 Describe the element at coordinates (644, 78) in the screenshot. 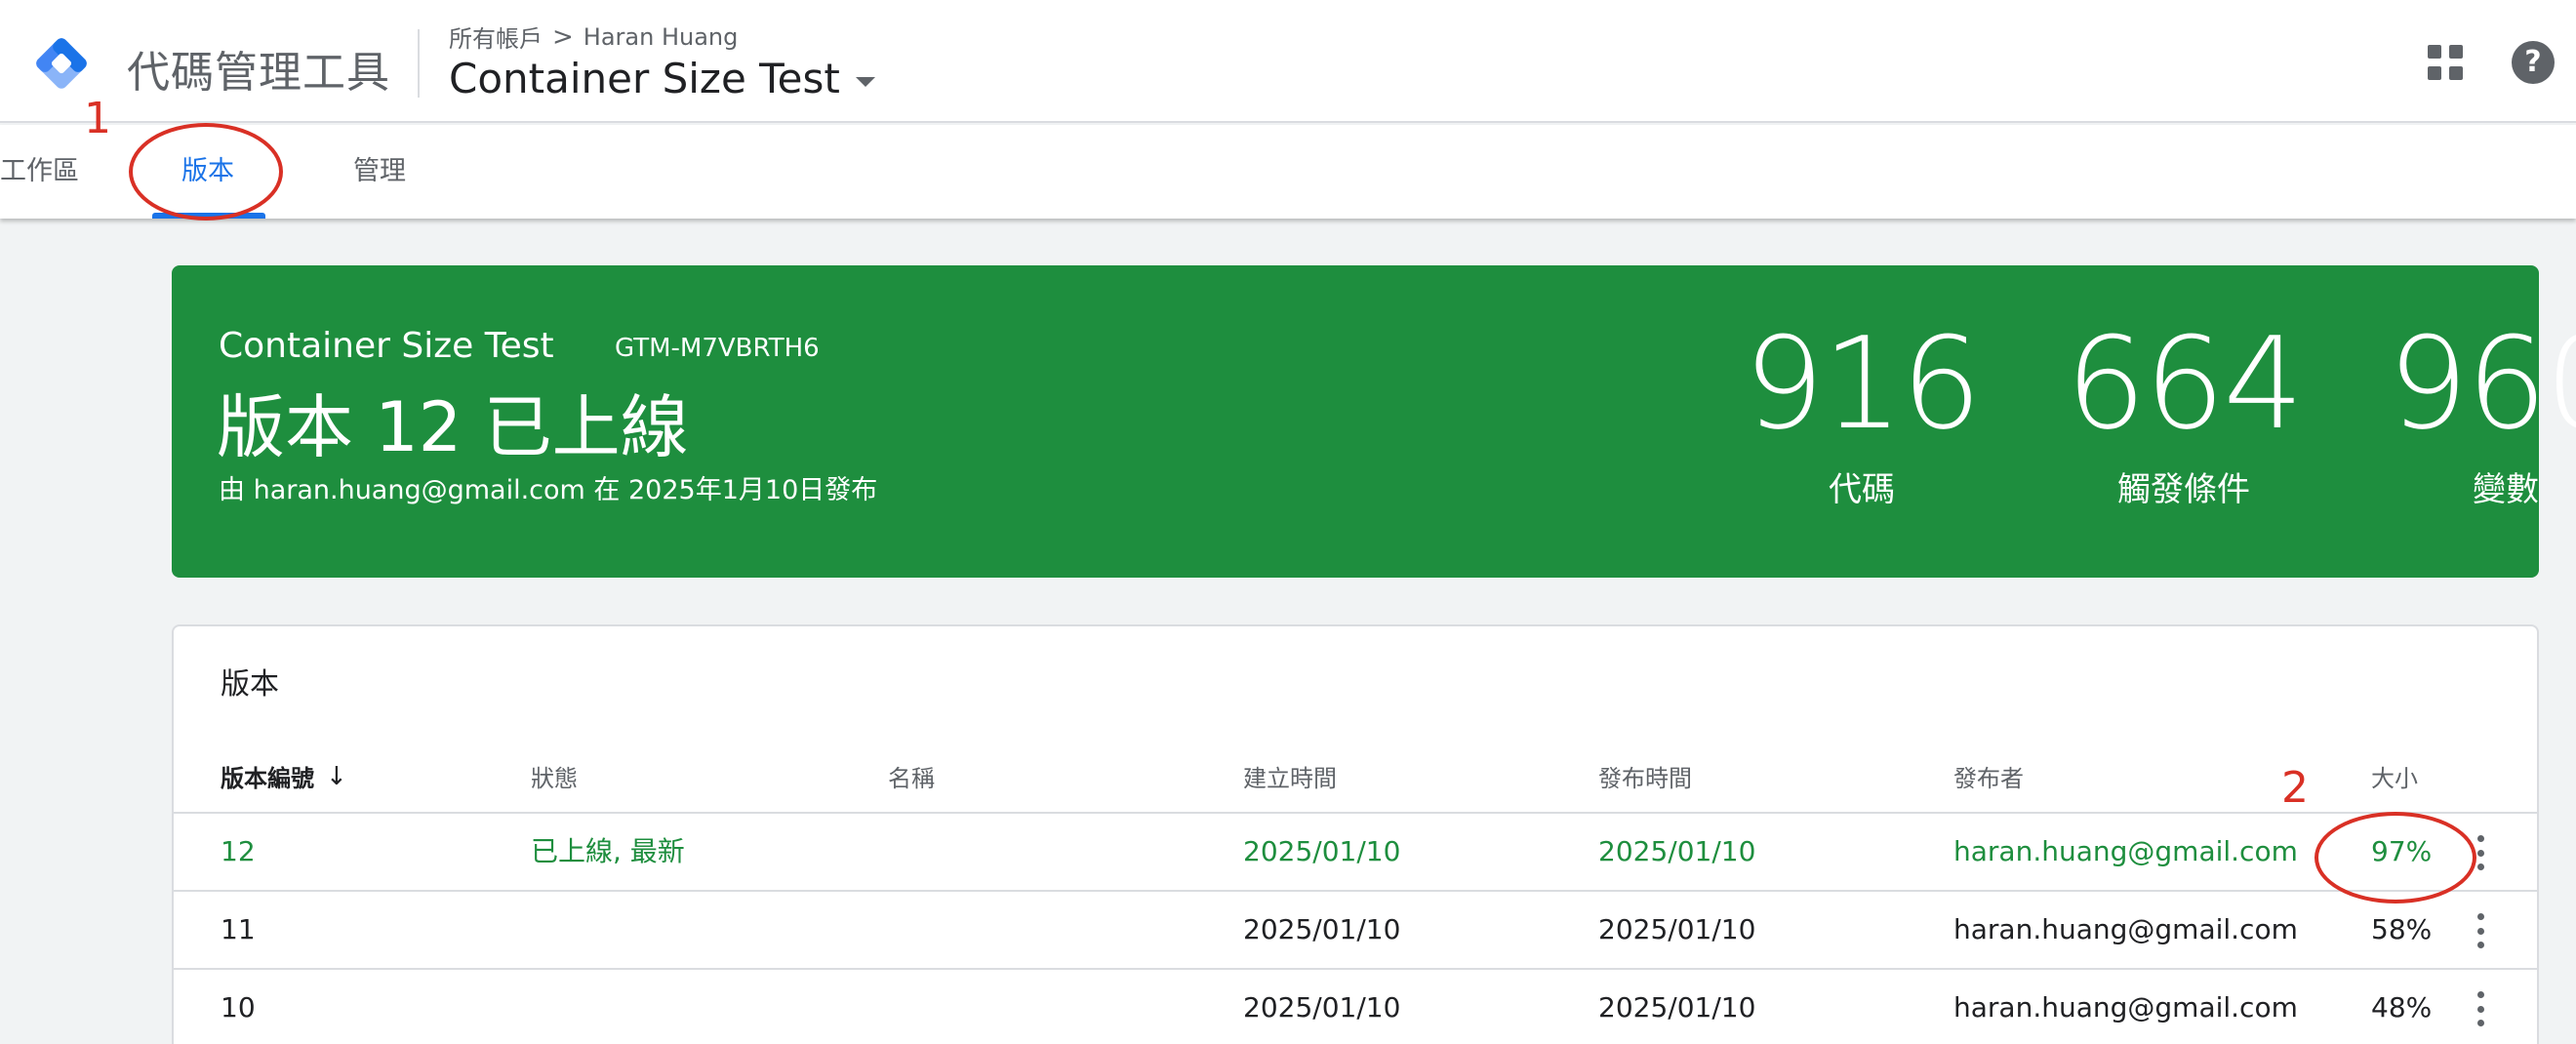

I see `container-name: Container Size Test` at that location.